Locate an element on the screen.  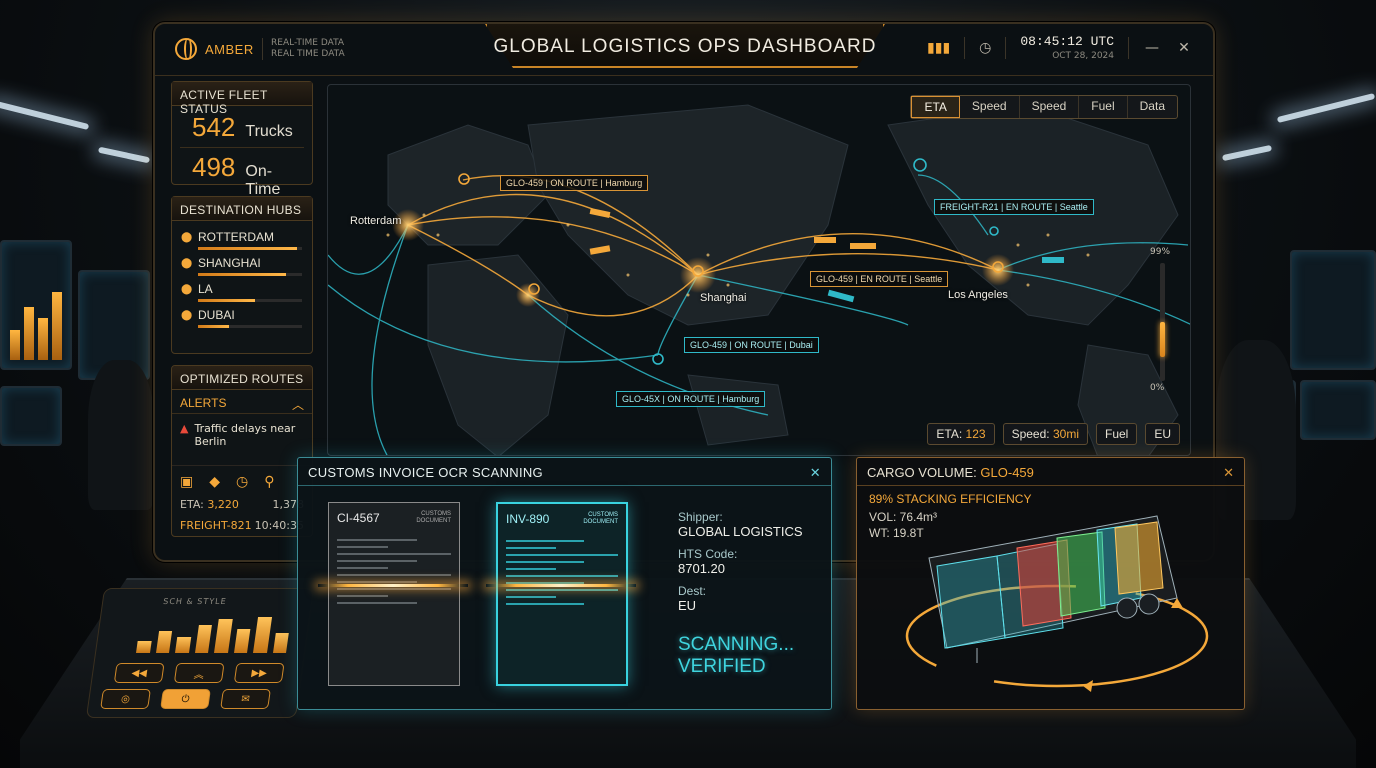
continent-africa is located at coordinates (498, 354).